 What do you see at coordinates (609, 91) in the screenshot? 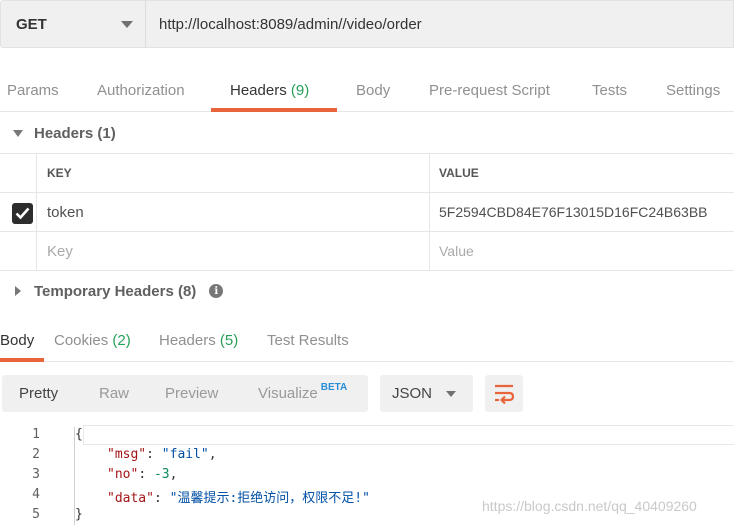
I see `tab-tests: Tests` at bounding box center [609, 91].